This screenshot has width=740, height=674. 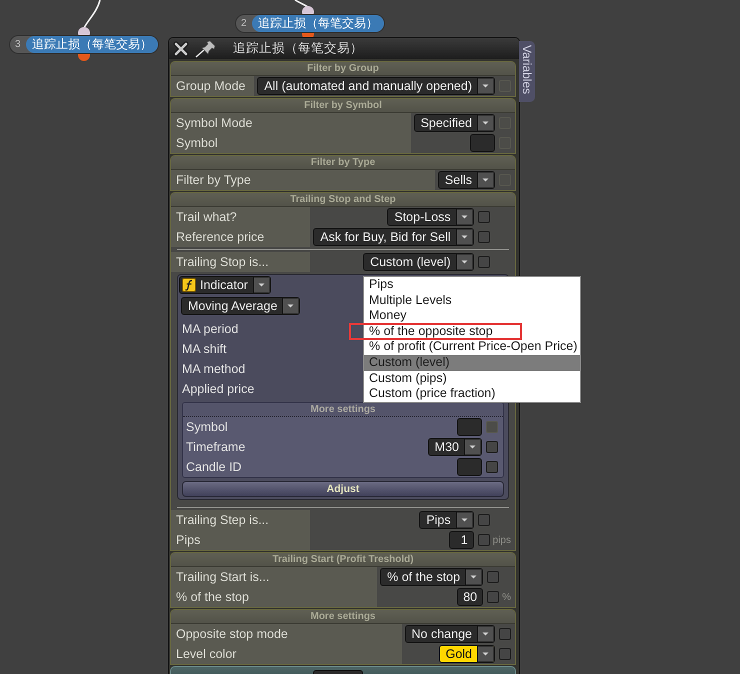 I want to click on pin-icon, so click(x=206, y=49).